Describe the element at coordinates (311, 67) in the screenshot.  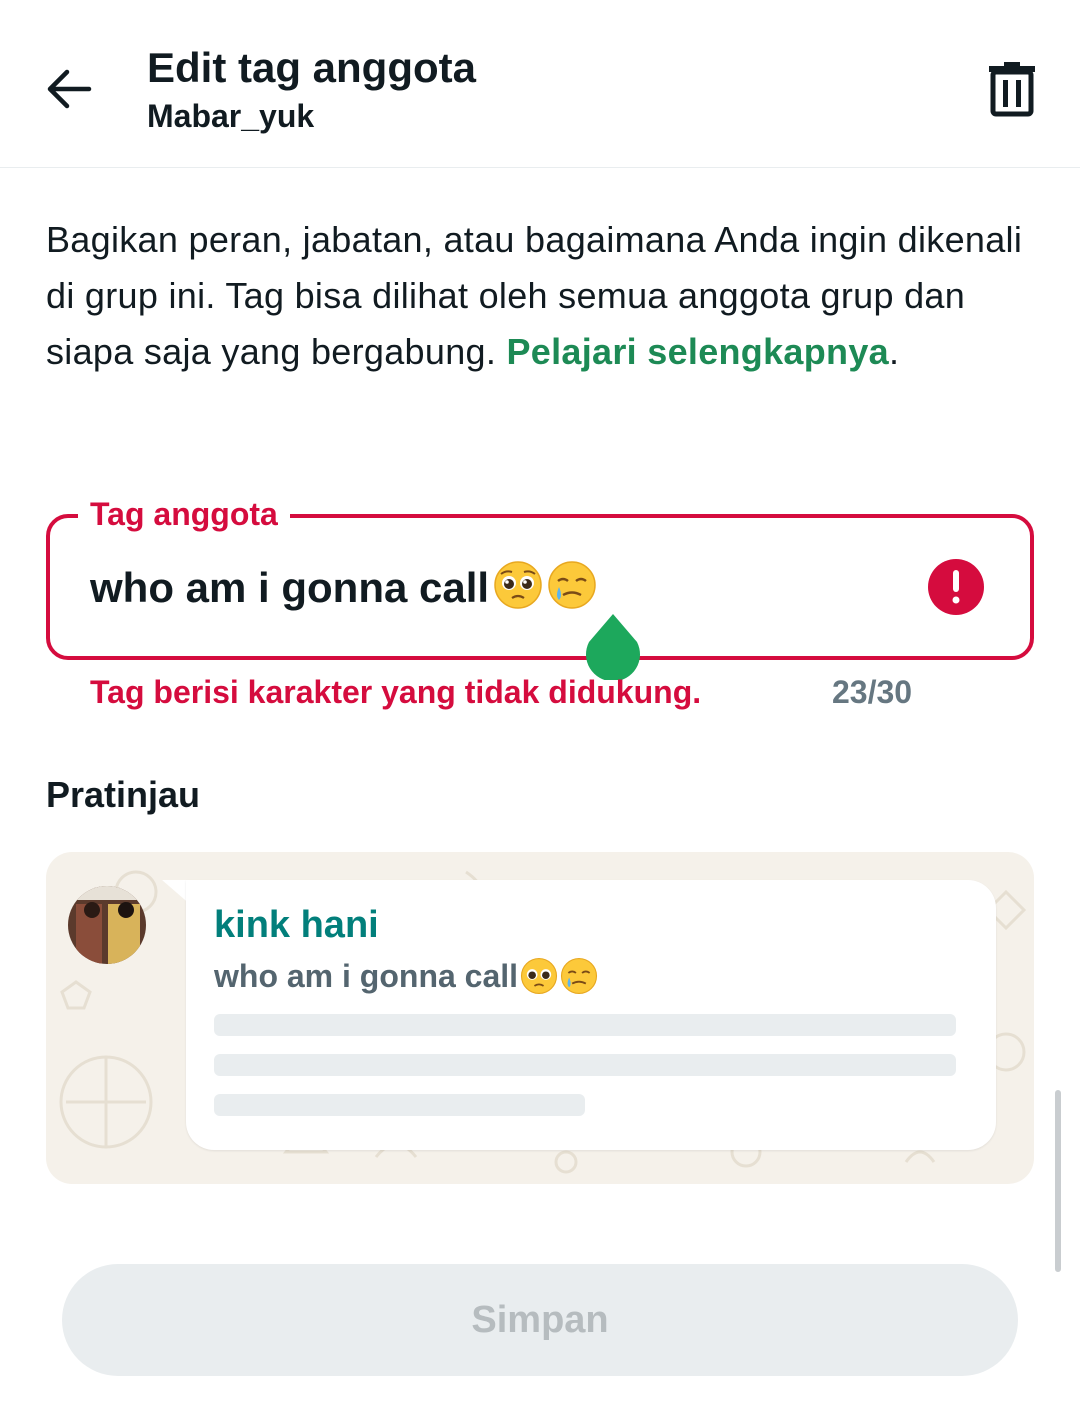
I see `page-title: Edit tag anggota` at that location.